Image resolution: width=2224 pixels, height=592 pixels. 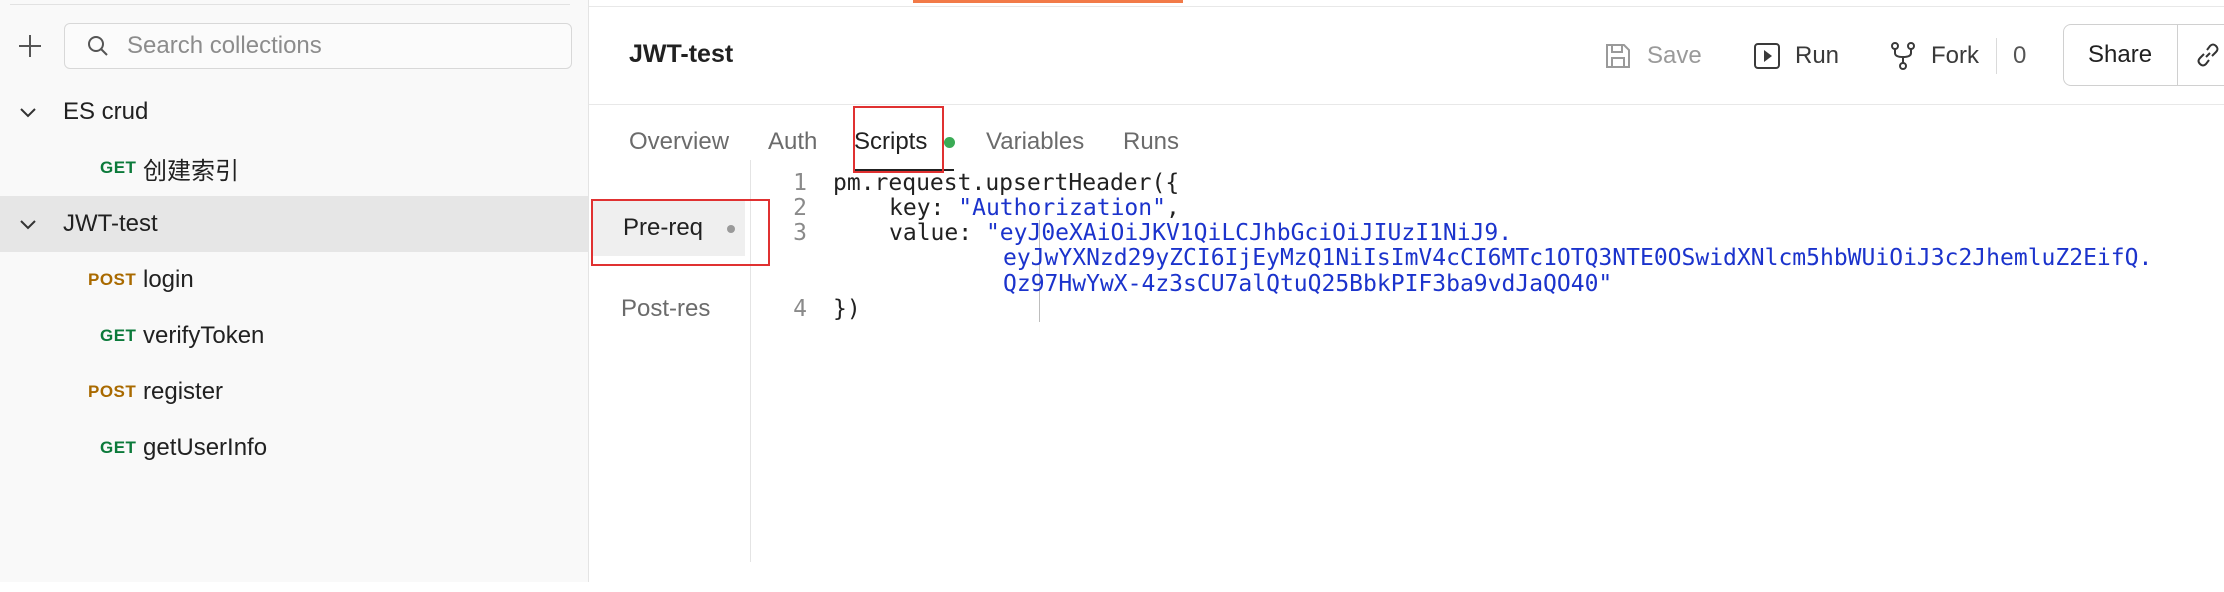 What do you see at coordinates (1406, 104) in the screenshot?
I see `header-divider` at bounding box center [1406, 104].